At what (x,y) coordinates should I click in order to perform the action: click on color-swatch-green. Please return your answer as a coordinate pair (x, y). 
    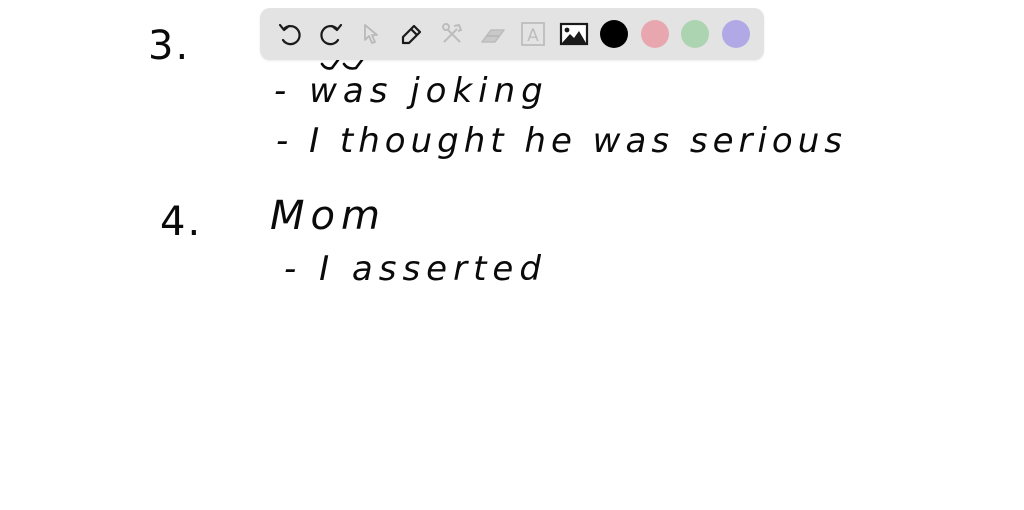
    Looking at the image, I should click on (695, 34).